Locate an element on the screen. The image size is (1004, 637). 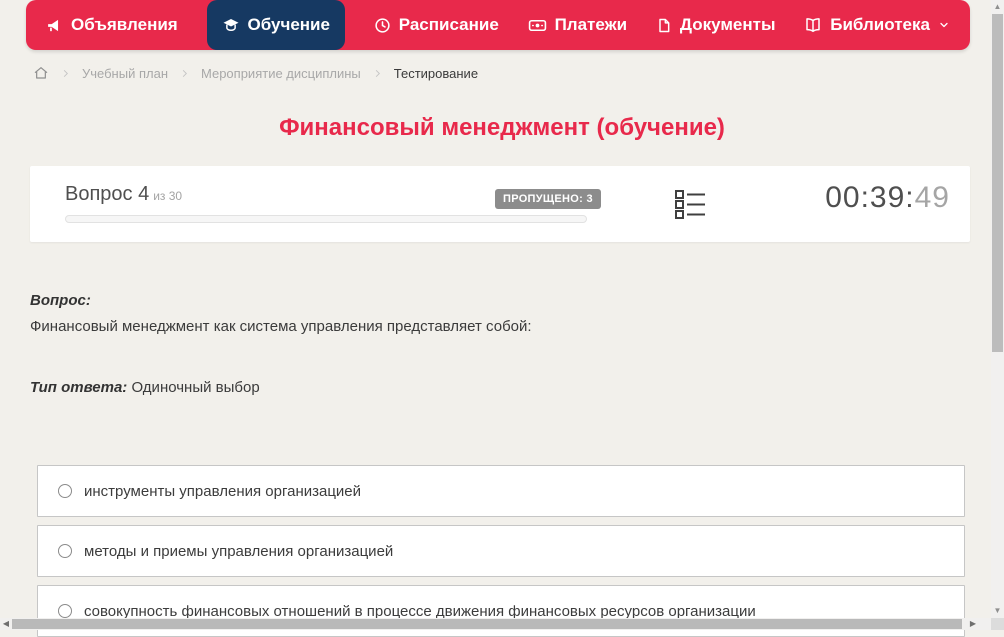
answer-type-value: Одиночный выбор is located at coordinates (195, 387).